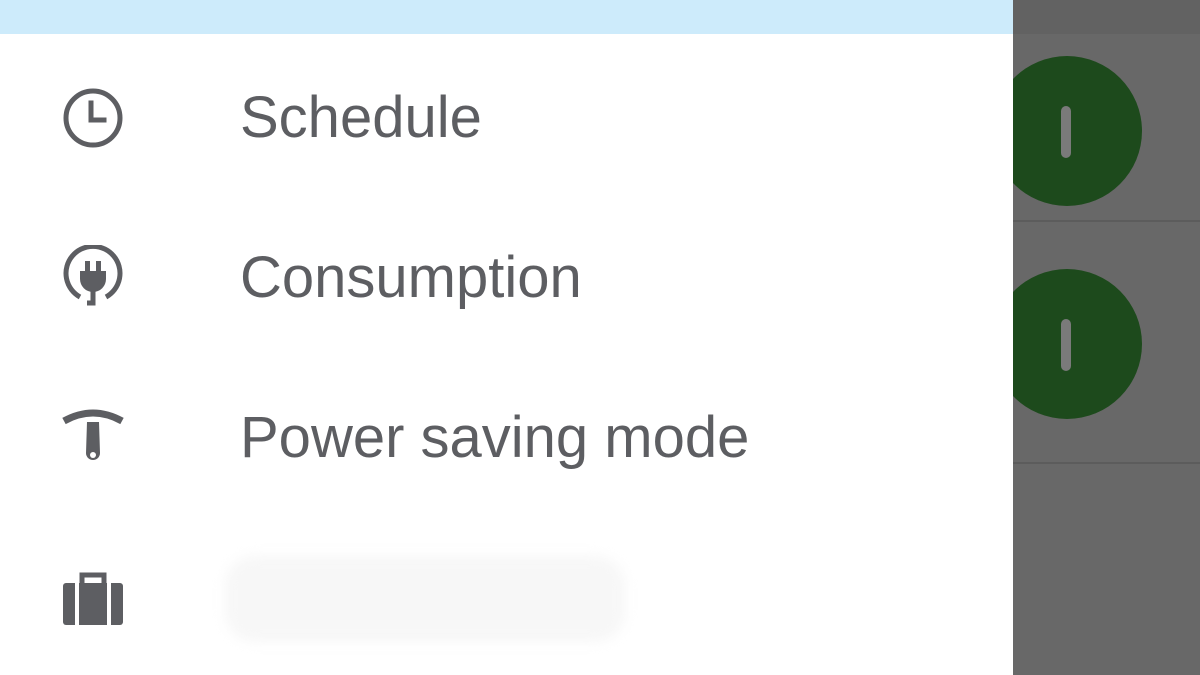 This screenshot has width=1200, height=675. Describe the element at coordinates (425, 599) in the screenshot. I see `obscured-label` at that location.